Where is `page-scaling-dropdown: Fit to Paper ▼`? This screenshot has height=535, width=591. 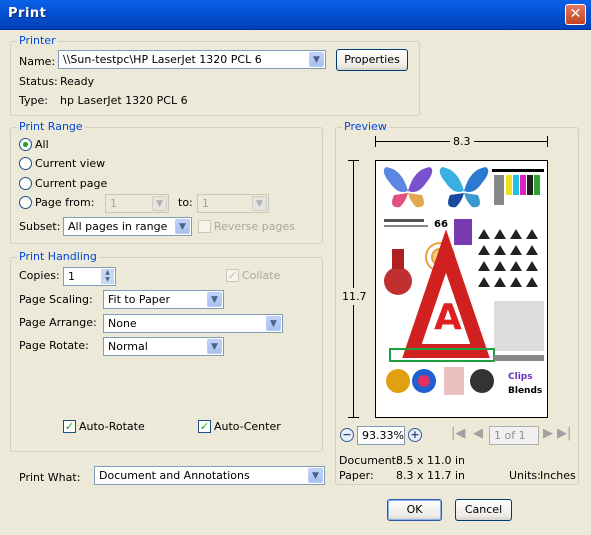
page-scaling-dropdown: Fit to Paper ▼ is located at coordinates (163, 299).